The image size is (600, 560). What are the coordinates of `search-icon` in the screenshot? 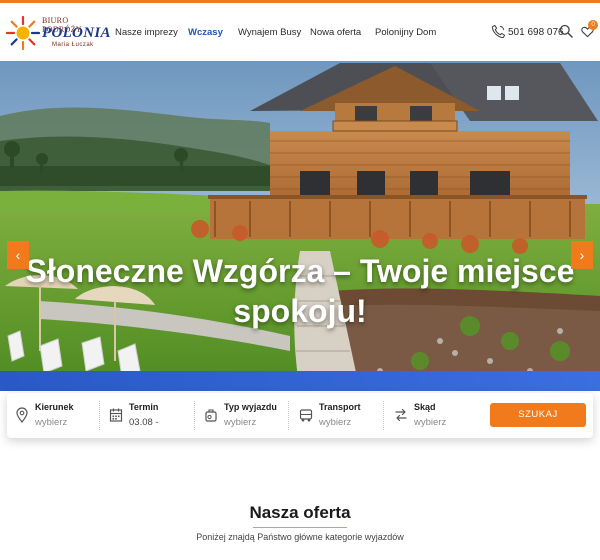 It's located at (566, 31).